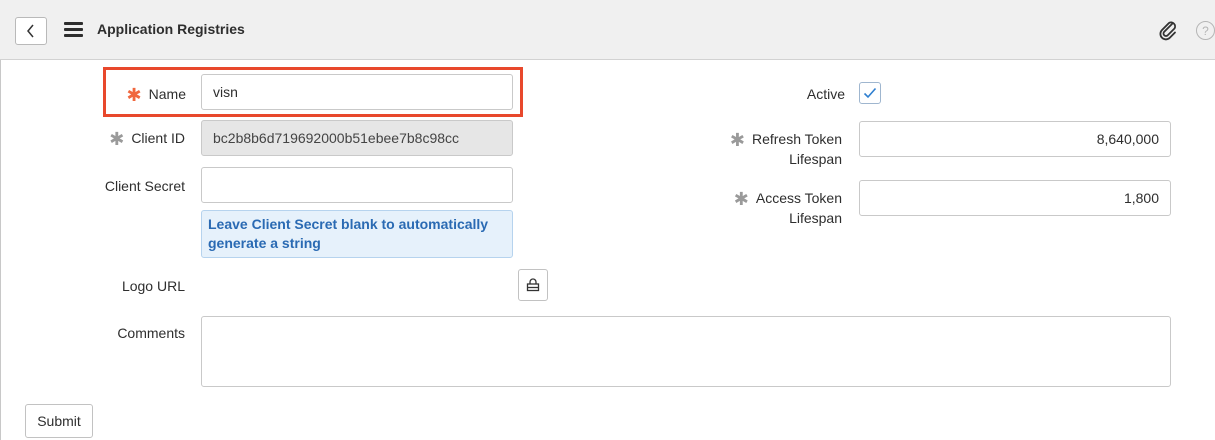  I want to click on paperclip-icon, so click(1168, 30).